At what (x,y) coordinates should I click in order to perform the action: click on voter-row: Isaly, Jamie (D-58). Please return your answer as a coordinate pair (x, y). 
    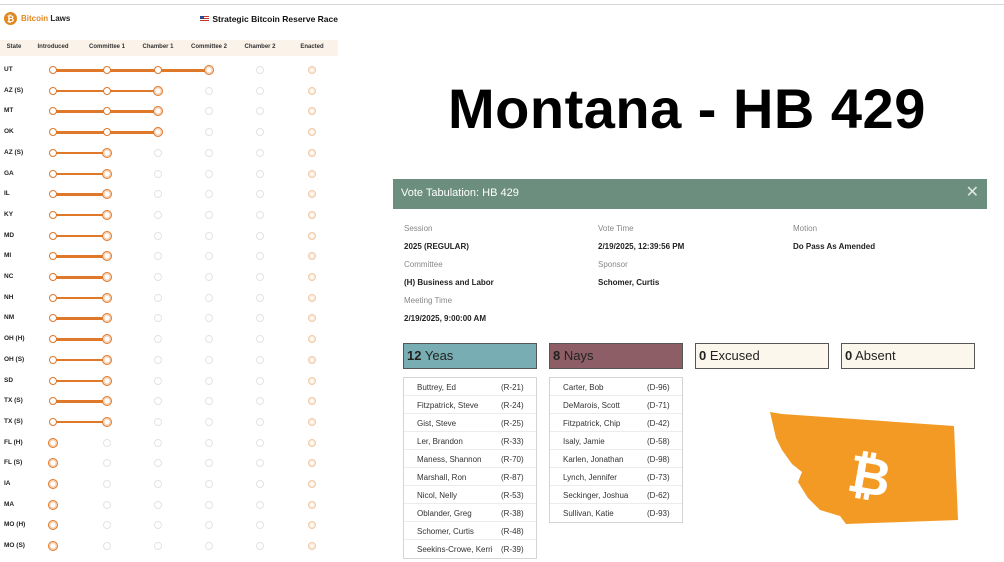
    Looking at the image, I should click on (616, 441).